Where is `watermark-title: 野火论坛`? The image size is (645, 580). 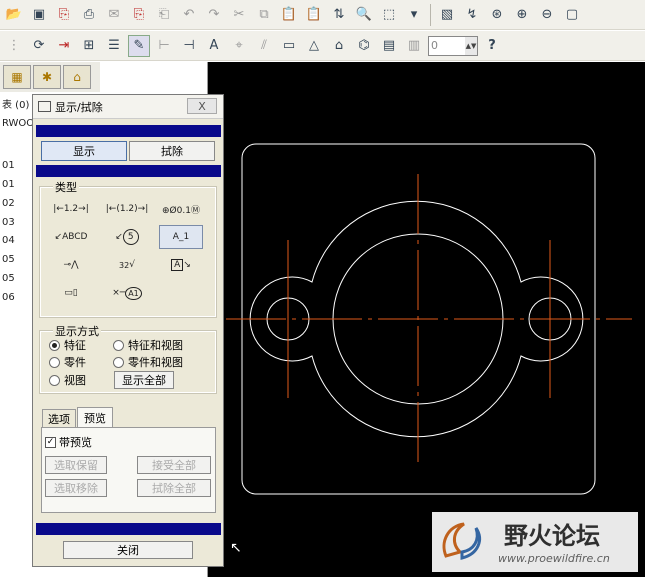
watermark-title: 野火论坛 is located at coordinates (552, 535).